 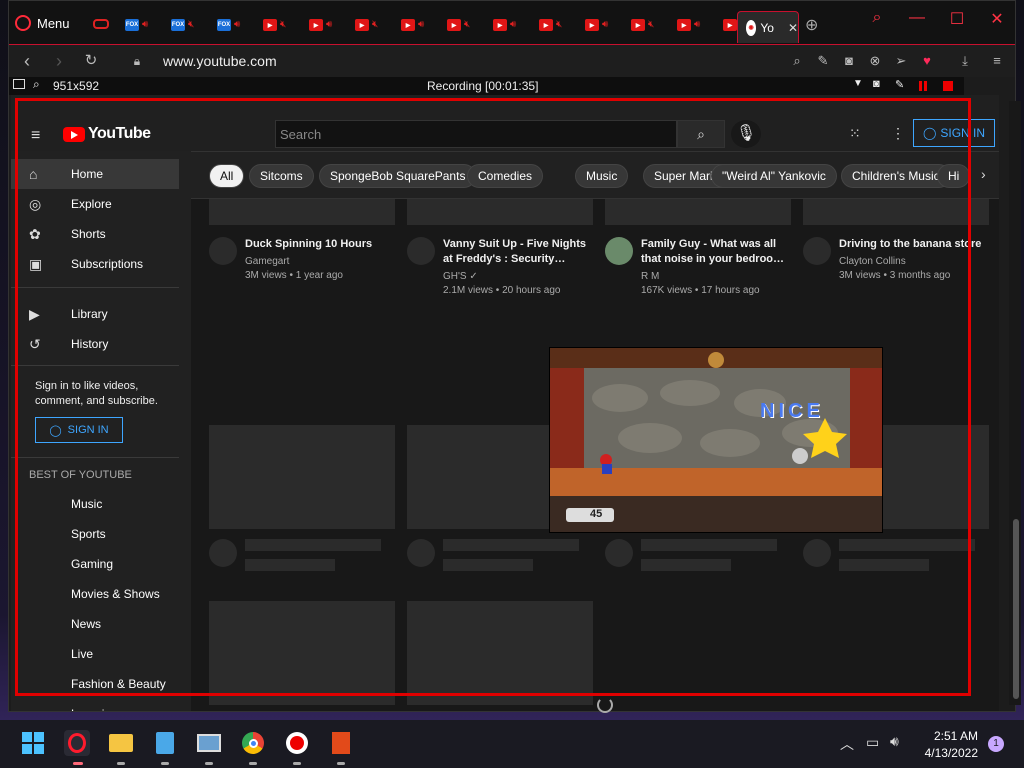 What do you see at coordinates (983, 174) in the screenshot?
I see `chip-scroll-right-icon: ›` at bounding box center [983, 174].